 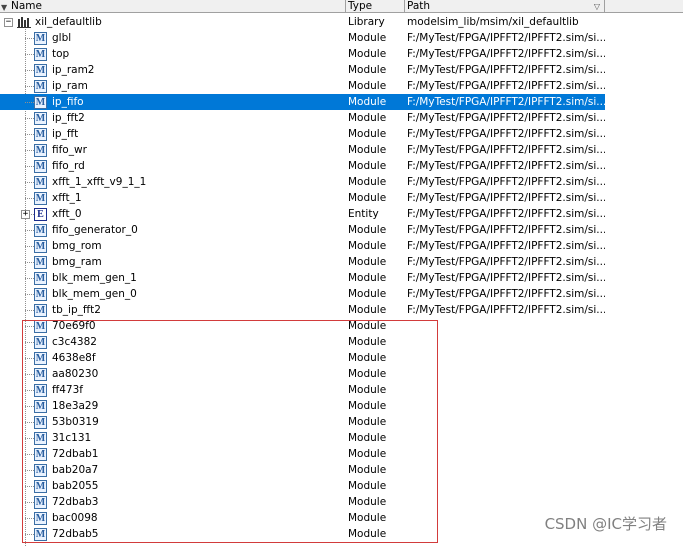 I want to click on design-unit-name: xfft_1_xfft_v9_1_1, so click(x=99, y=182).